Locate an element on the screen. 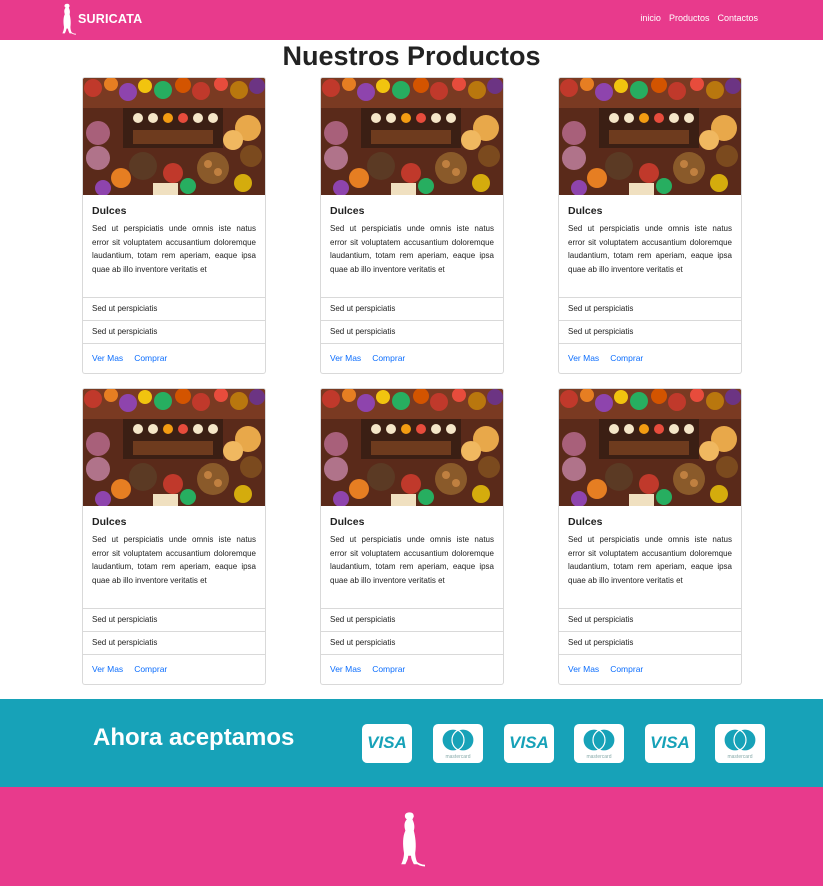  payment-title: Ahora aceptamos is located at coordinates (194, 737).